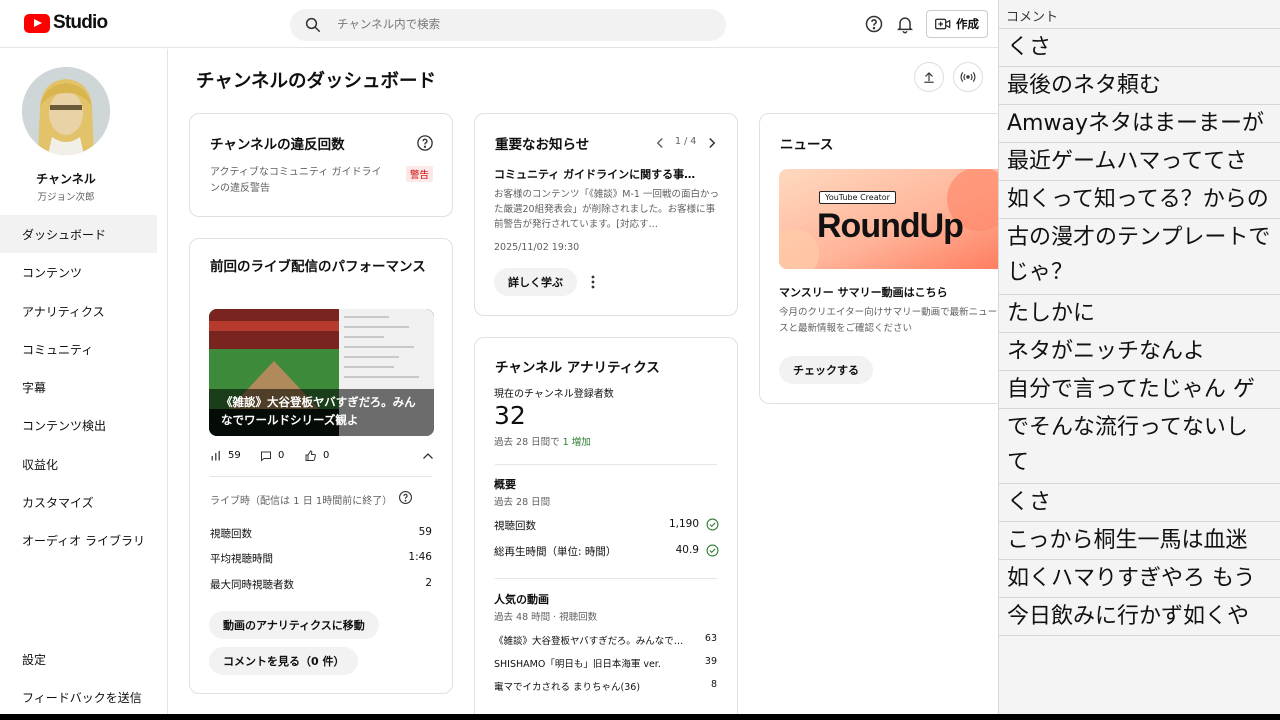 The width and height of the screenshot is (1280, 720). I want to click on sidebar-item-content: コンテンツ, so click(78, 272).